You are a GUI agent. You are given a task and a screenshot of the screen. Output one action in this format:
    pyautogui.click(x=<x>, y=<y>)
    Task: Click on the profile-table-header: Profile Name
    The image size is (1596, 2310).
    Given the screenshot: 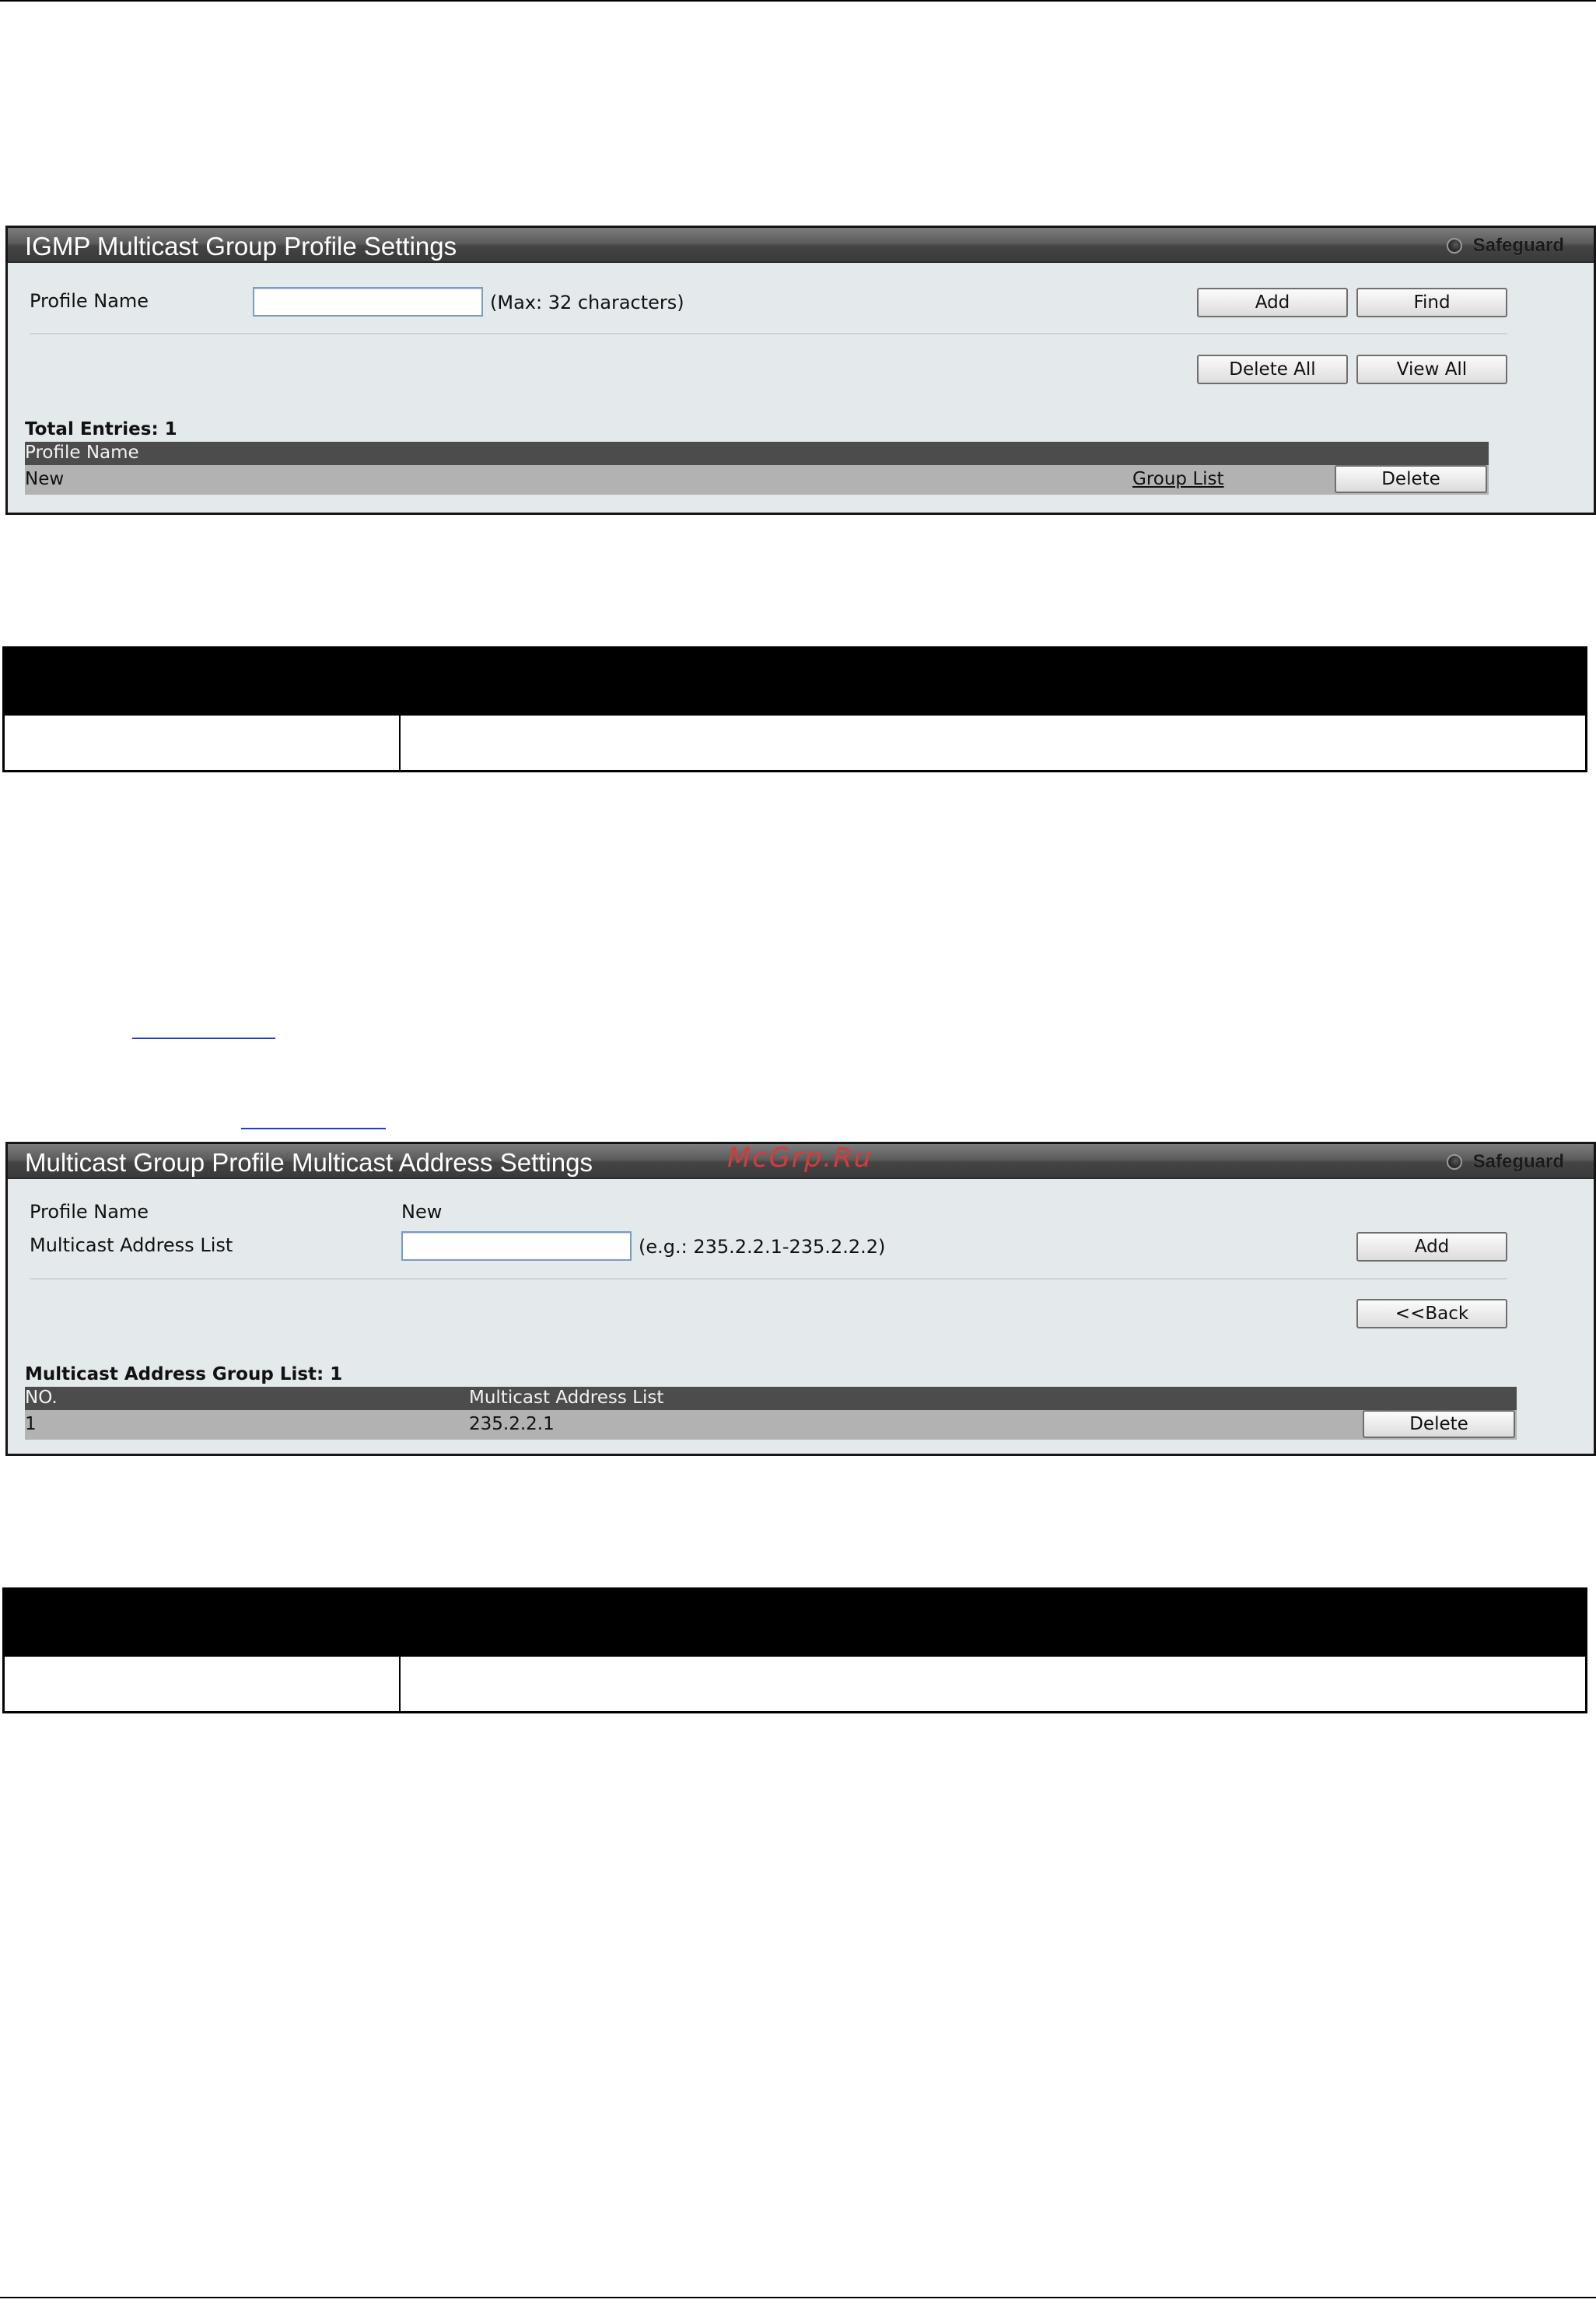 What is the action you would take?
    pyautogui.click(x=757, y=454)
    